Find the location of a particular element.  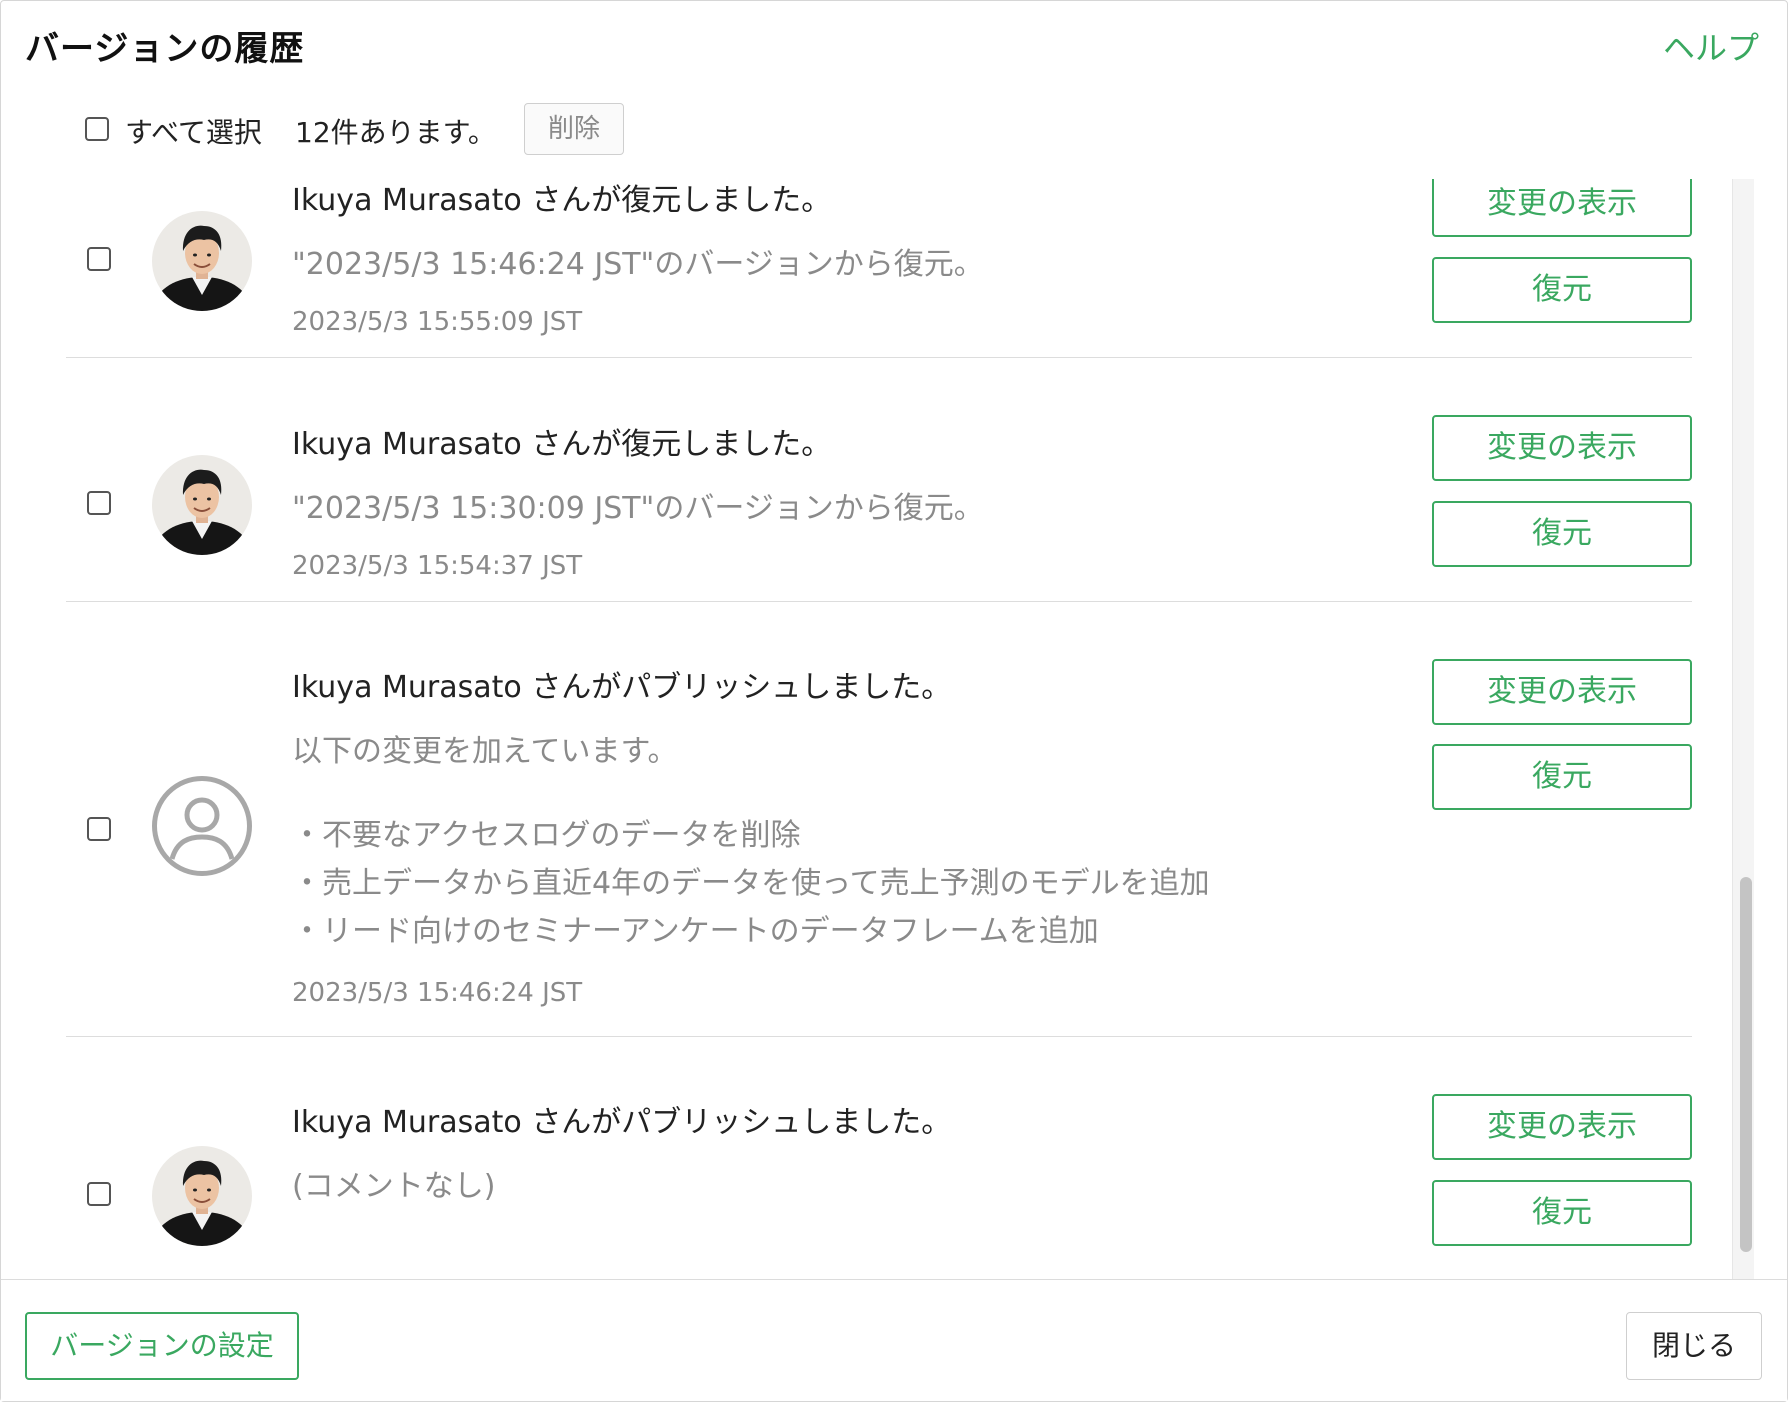

entry-timestamp: 2023/5/3 15:46:24 JST is located at coordinates (437, 993).